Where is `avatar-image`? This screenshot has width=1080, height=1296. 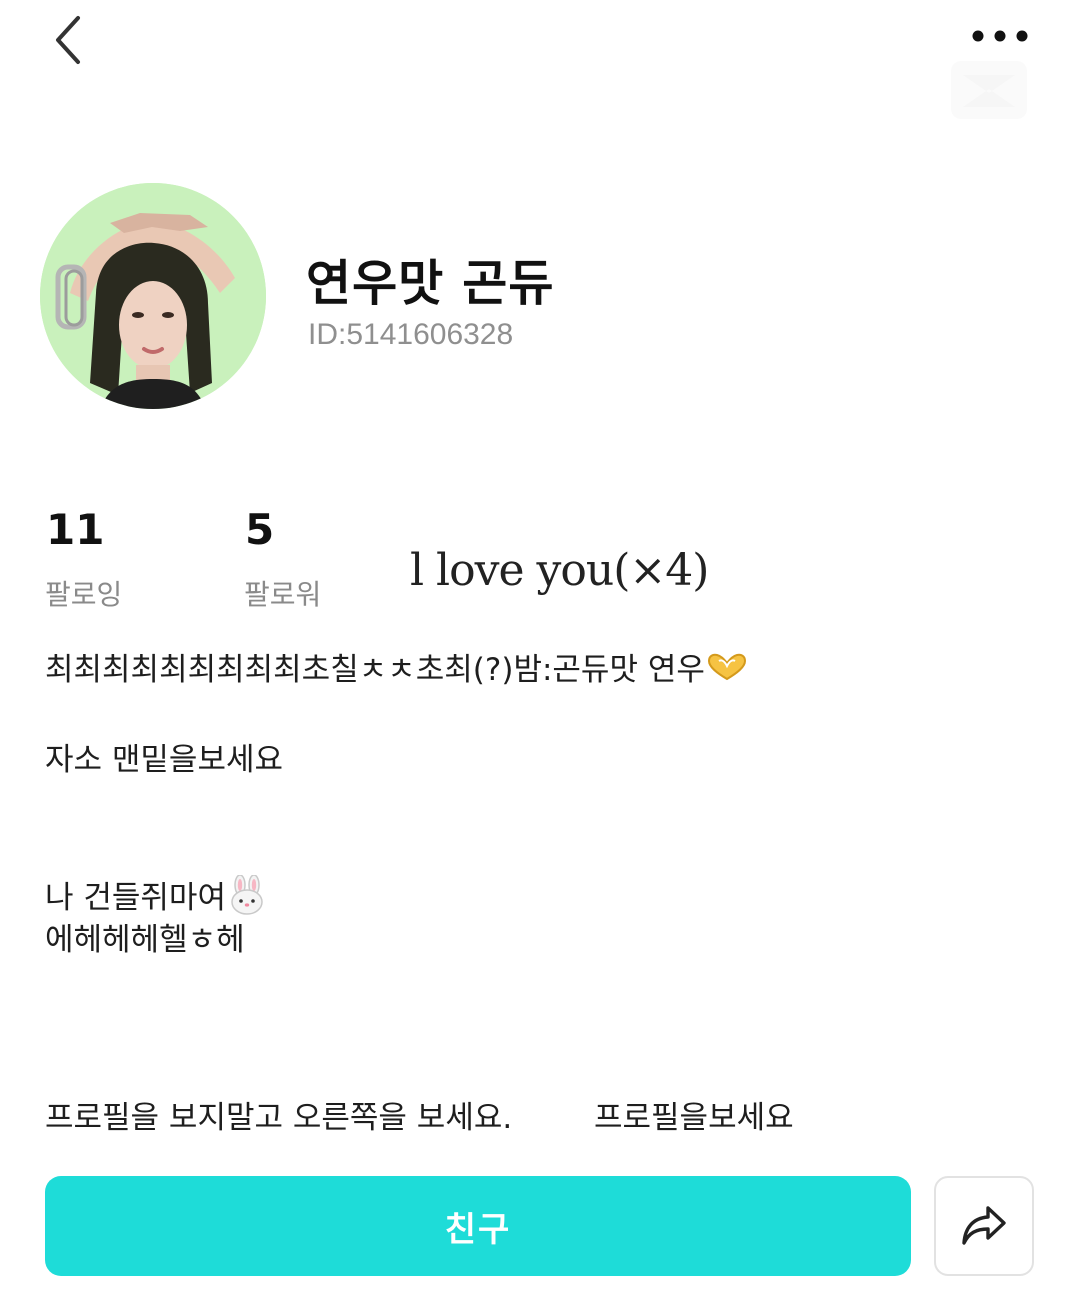 avatar-image is located at coordinates (153, 296).